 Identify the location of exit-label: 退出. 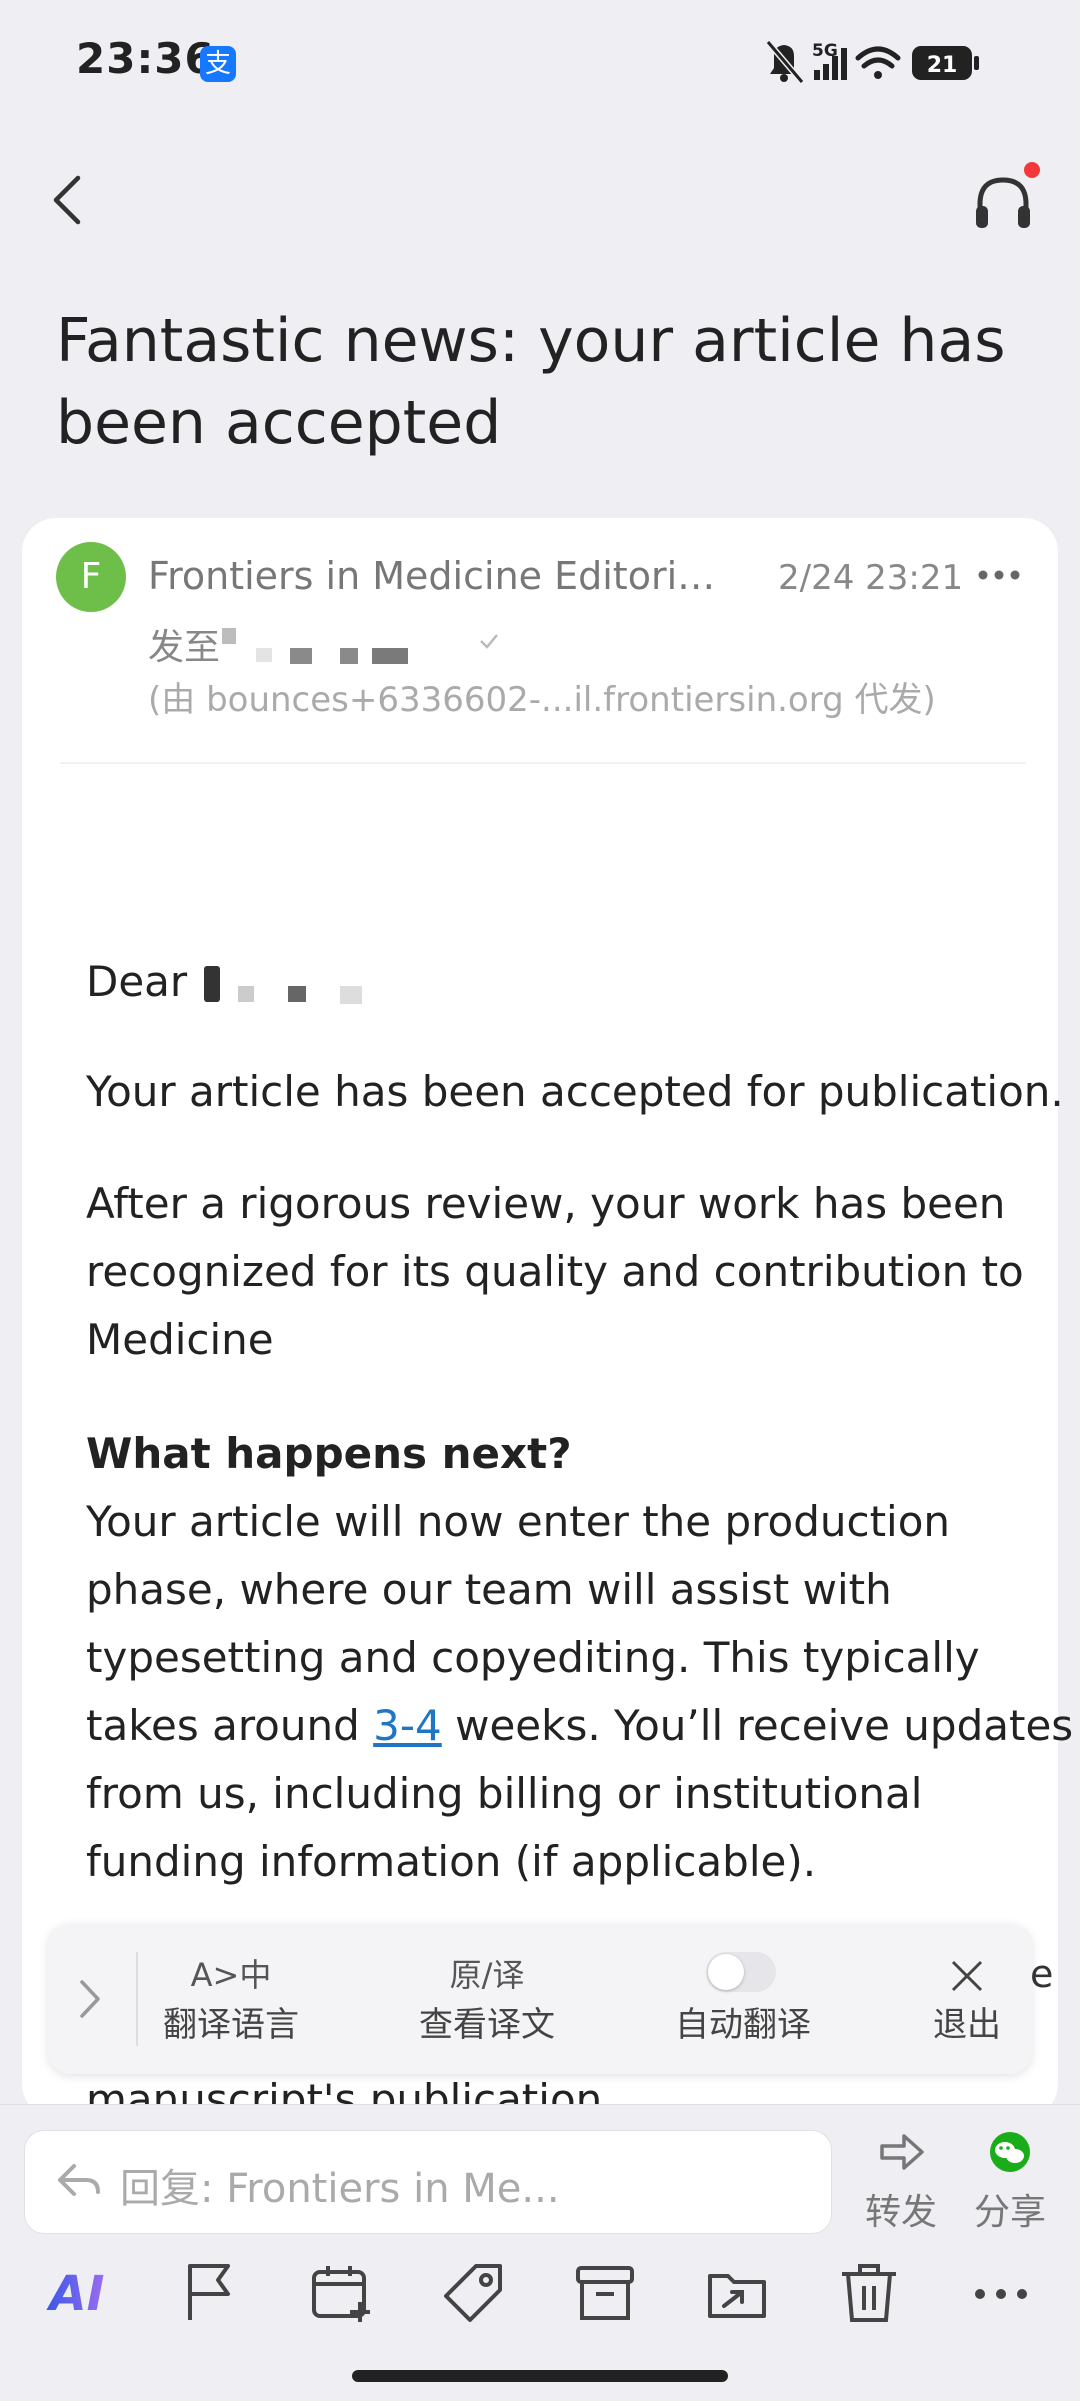
(967, 2025).